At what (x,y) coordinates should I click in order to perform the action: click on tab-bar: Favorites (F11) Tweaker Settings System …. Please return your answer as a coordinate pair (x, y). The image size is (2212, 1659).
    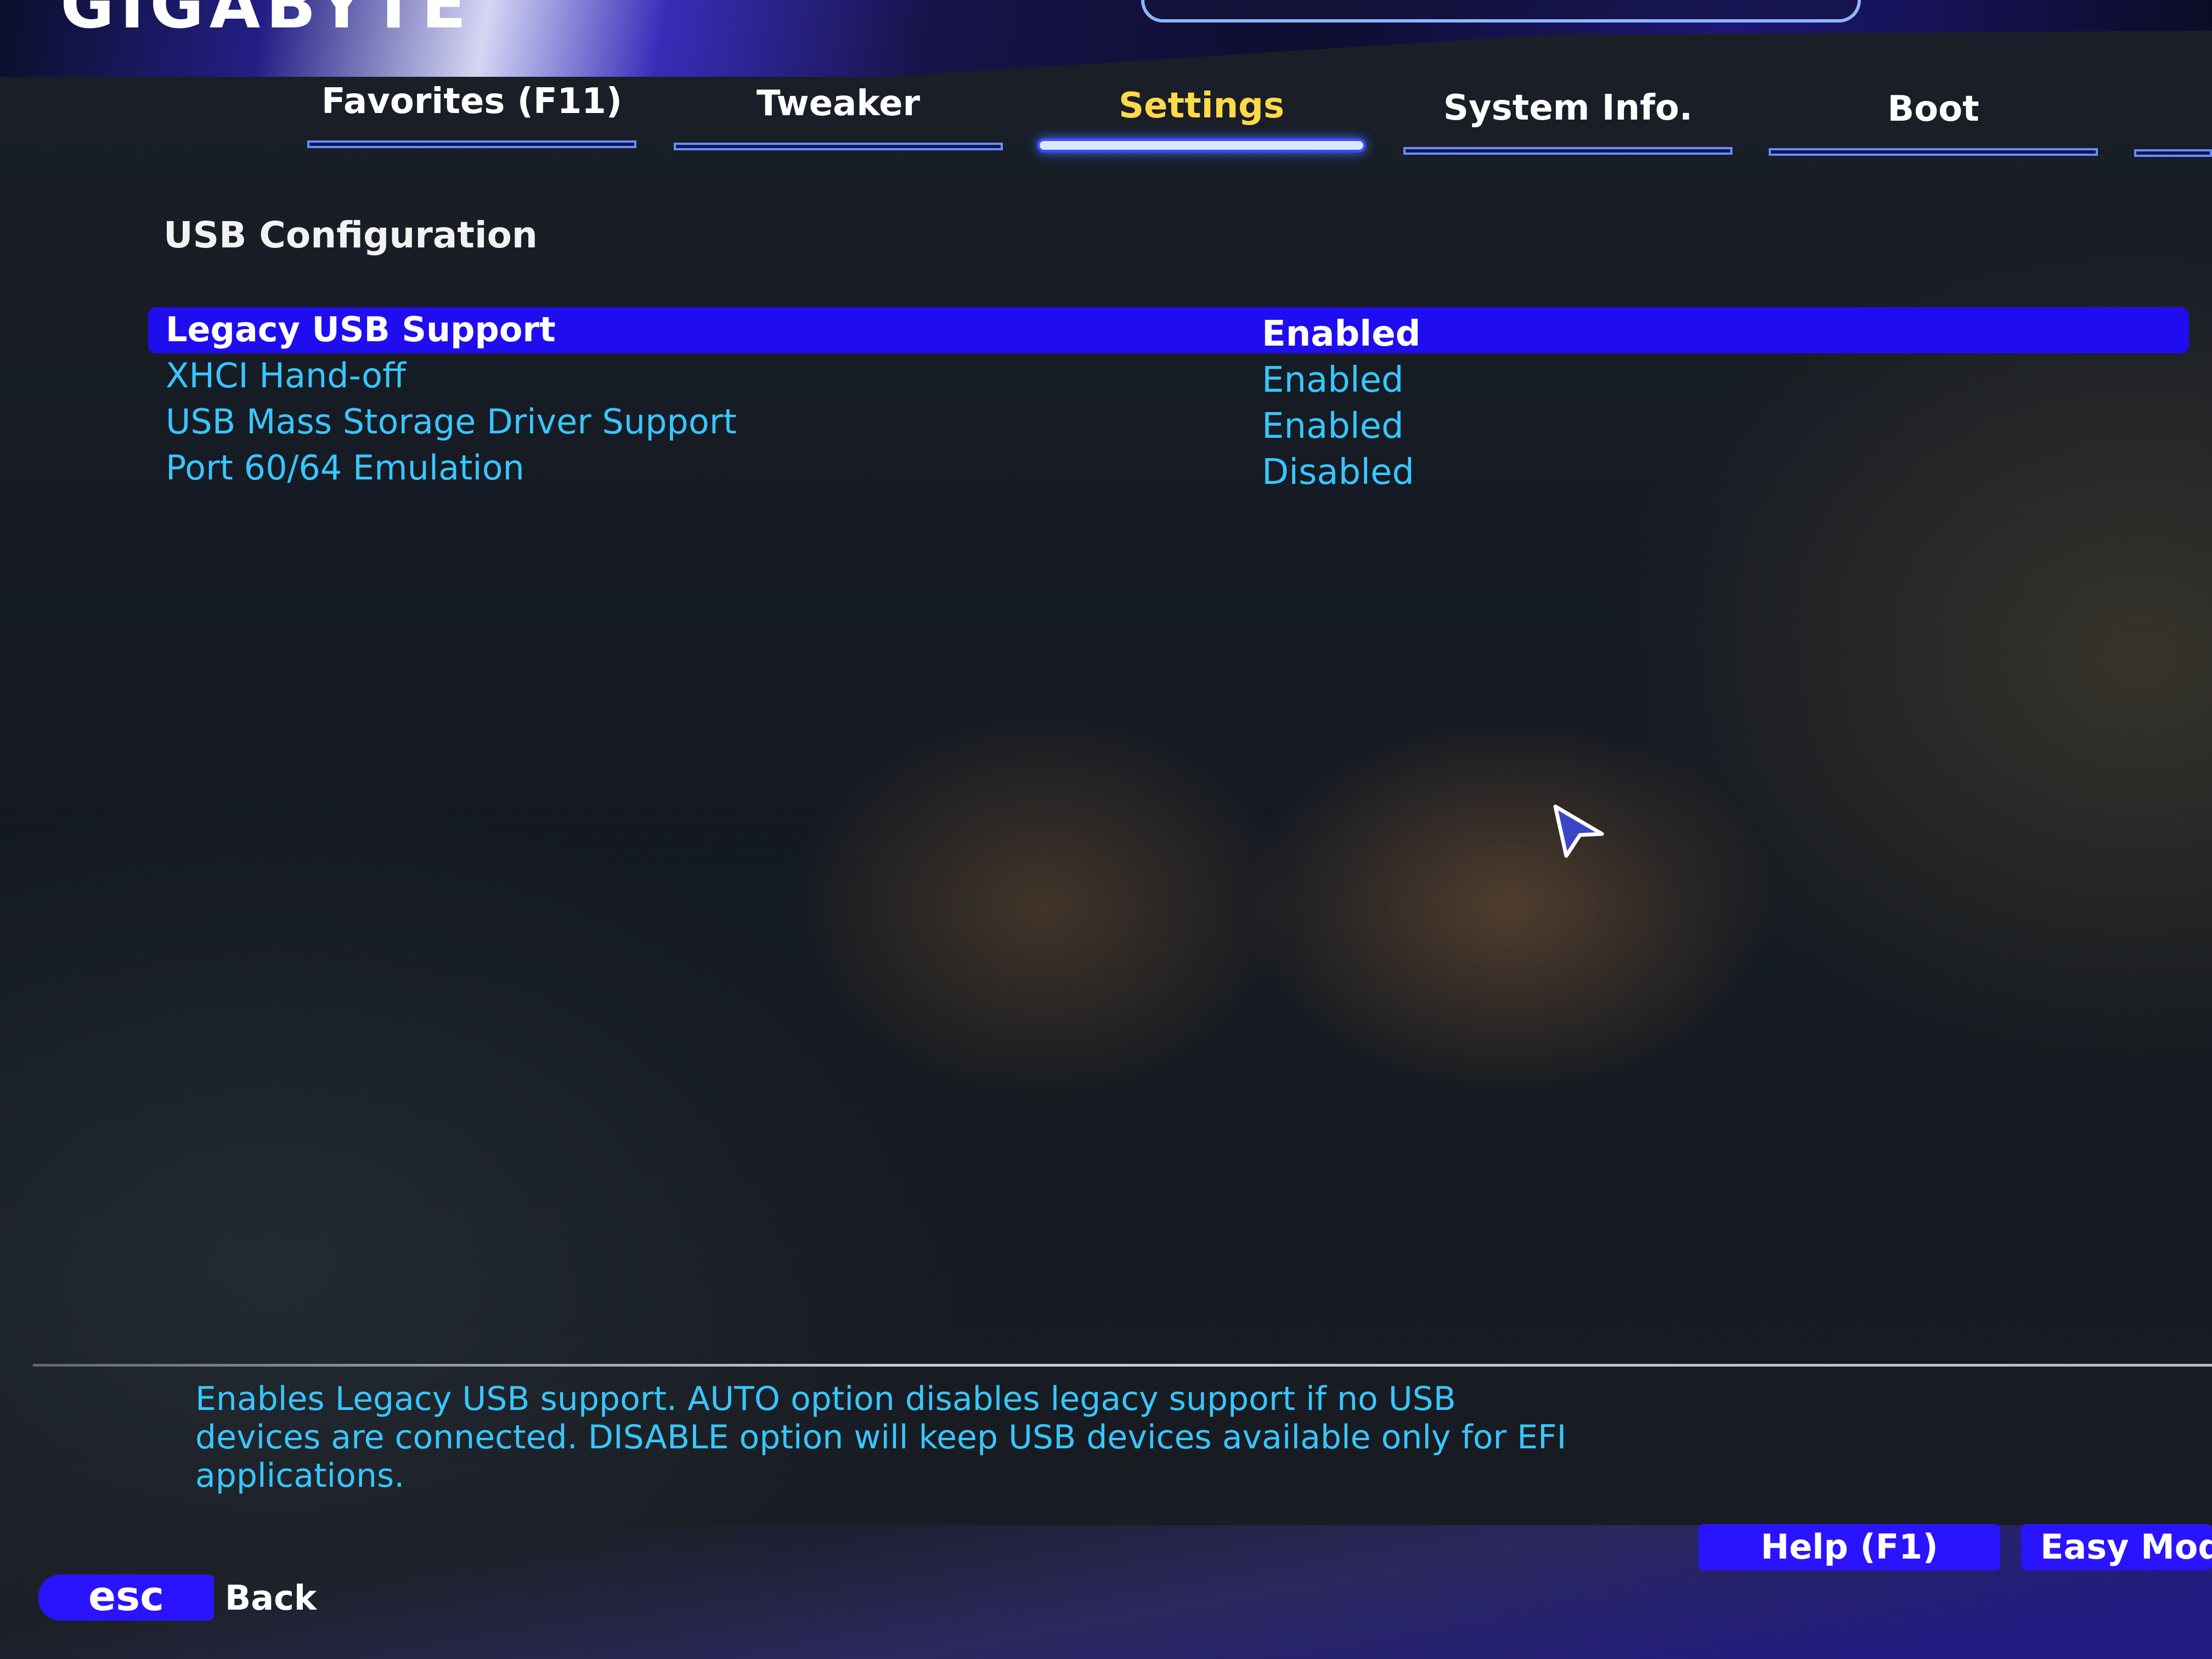
    Looking at the image, I should click on (1106, 121).